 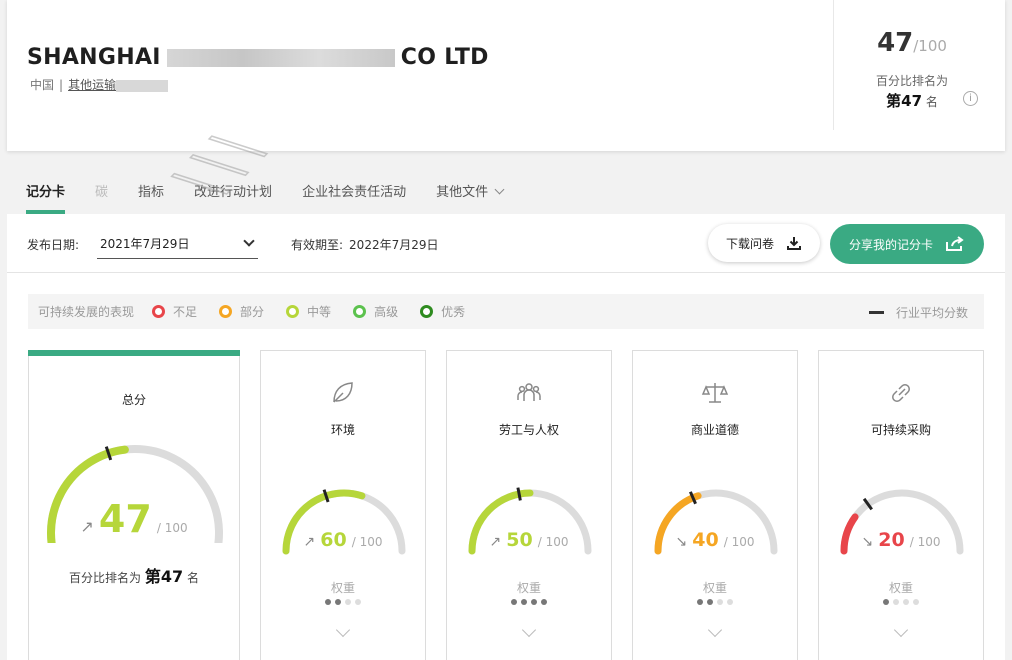 I want to click on card-title: 可持续采购, so click(x=900, y=430).